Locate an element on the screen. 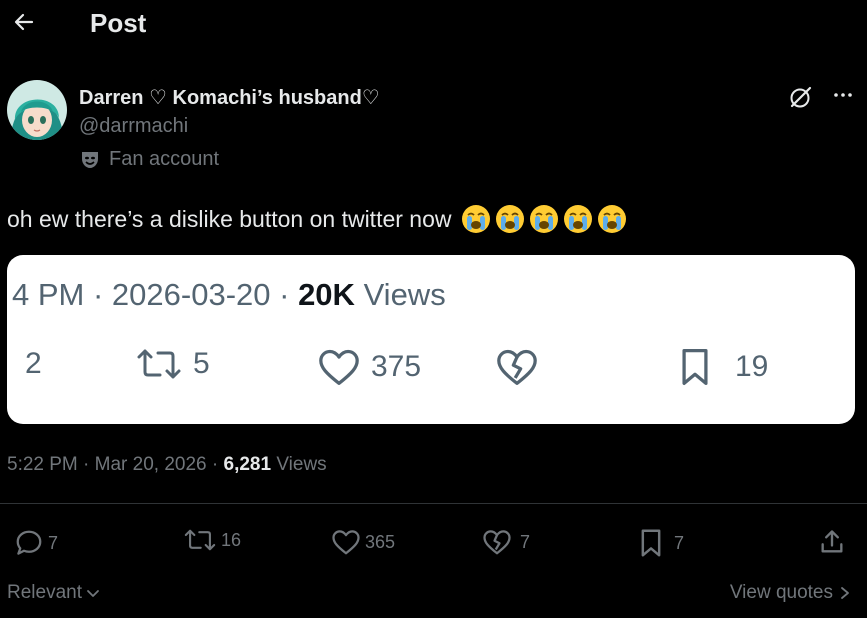 This screenshot has width=867, height=618. emoji-group is located at coordinates (544, 219).